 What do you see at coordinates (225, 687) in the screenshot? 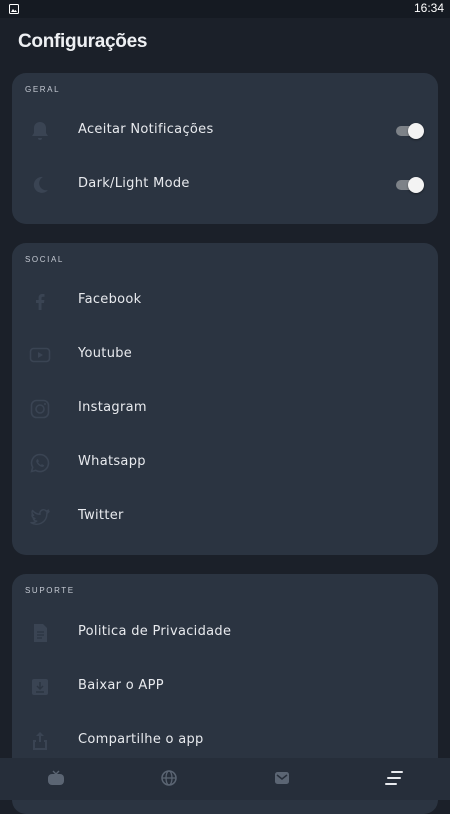
I see `settings-item-download-app: Baixar o APP` at bounding box center [225, 687].